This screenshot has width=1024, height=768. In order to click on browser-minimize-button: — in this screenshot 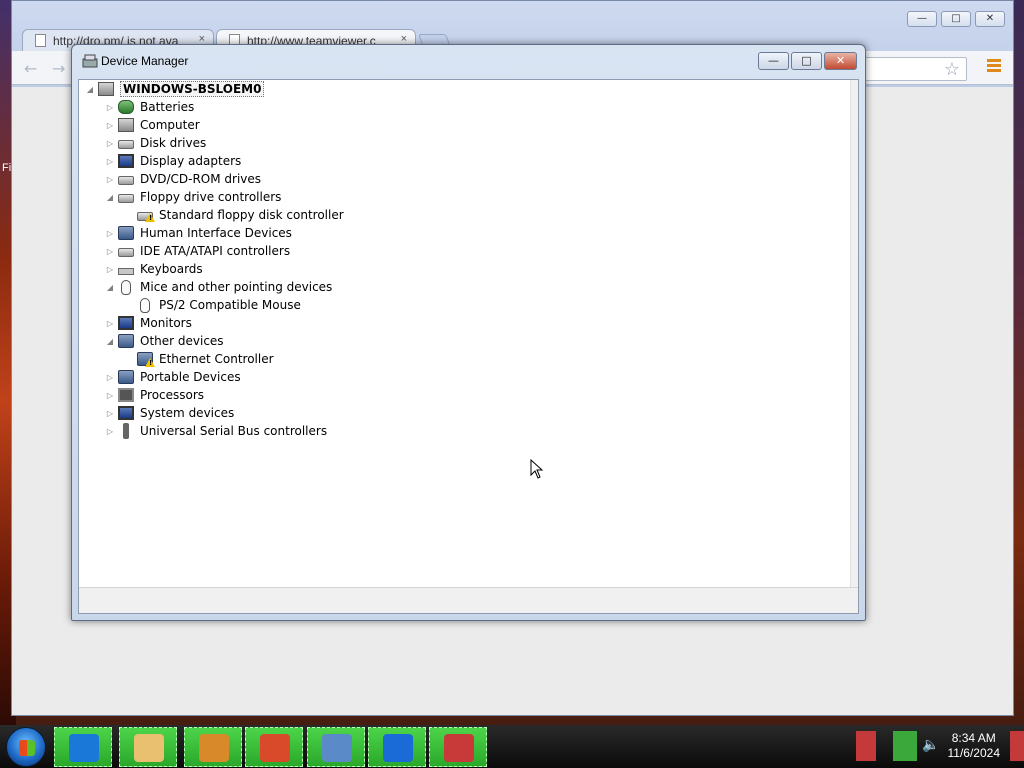, I will do `click(922, 19)`.